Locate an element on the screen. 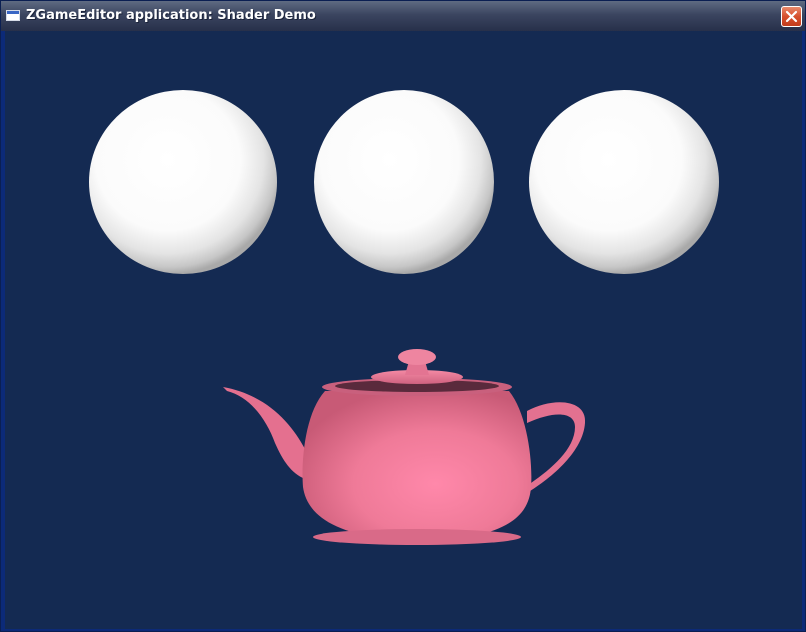  close-button is located at coordinates (791, 16).